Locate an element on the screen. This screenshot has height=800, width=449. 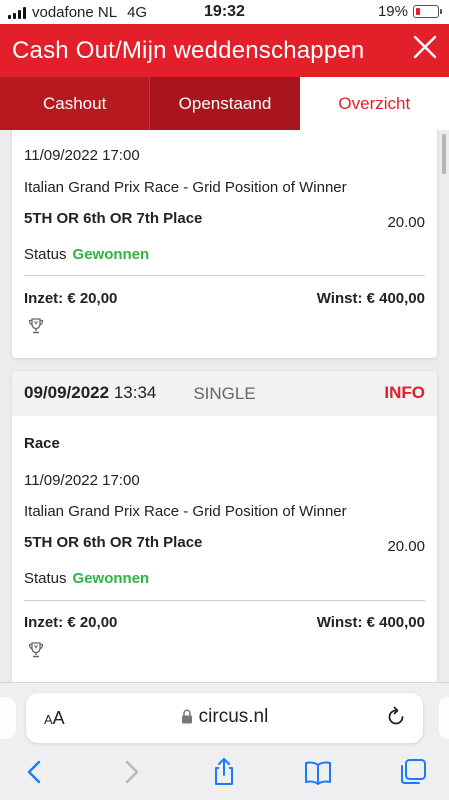
bet-card-header: 09/09/2022 13:34 SINGLE INFO is located at coordinates (224, 393).